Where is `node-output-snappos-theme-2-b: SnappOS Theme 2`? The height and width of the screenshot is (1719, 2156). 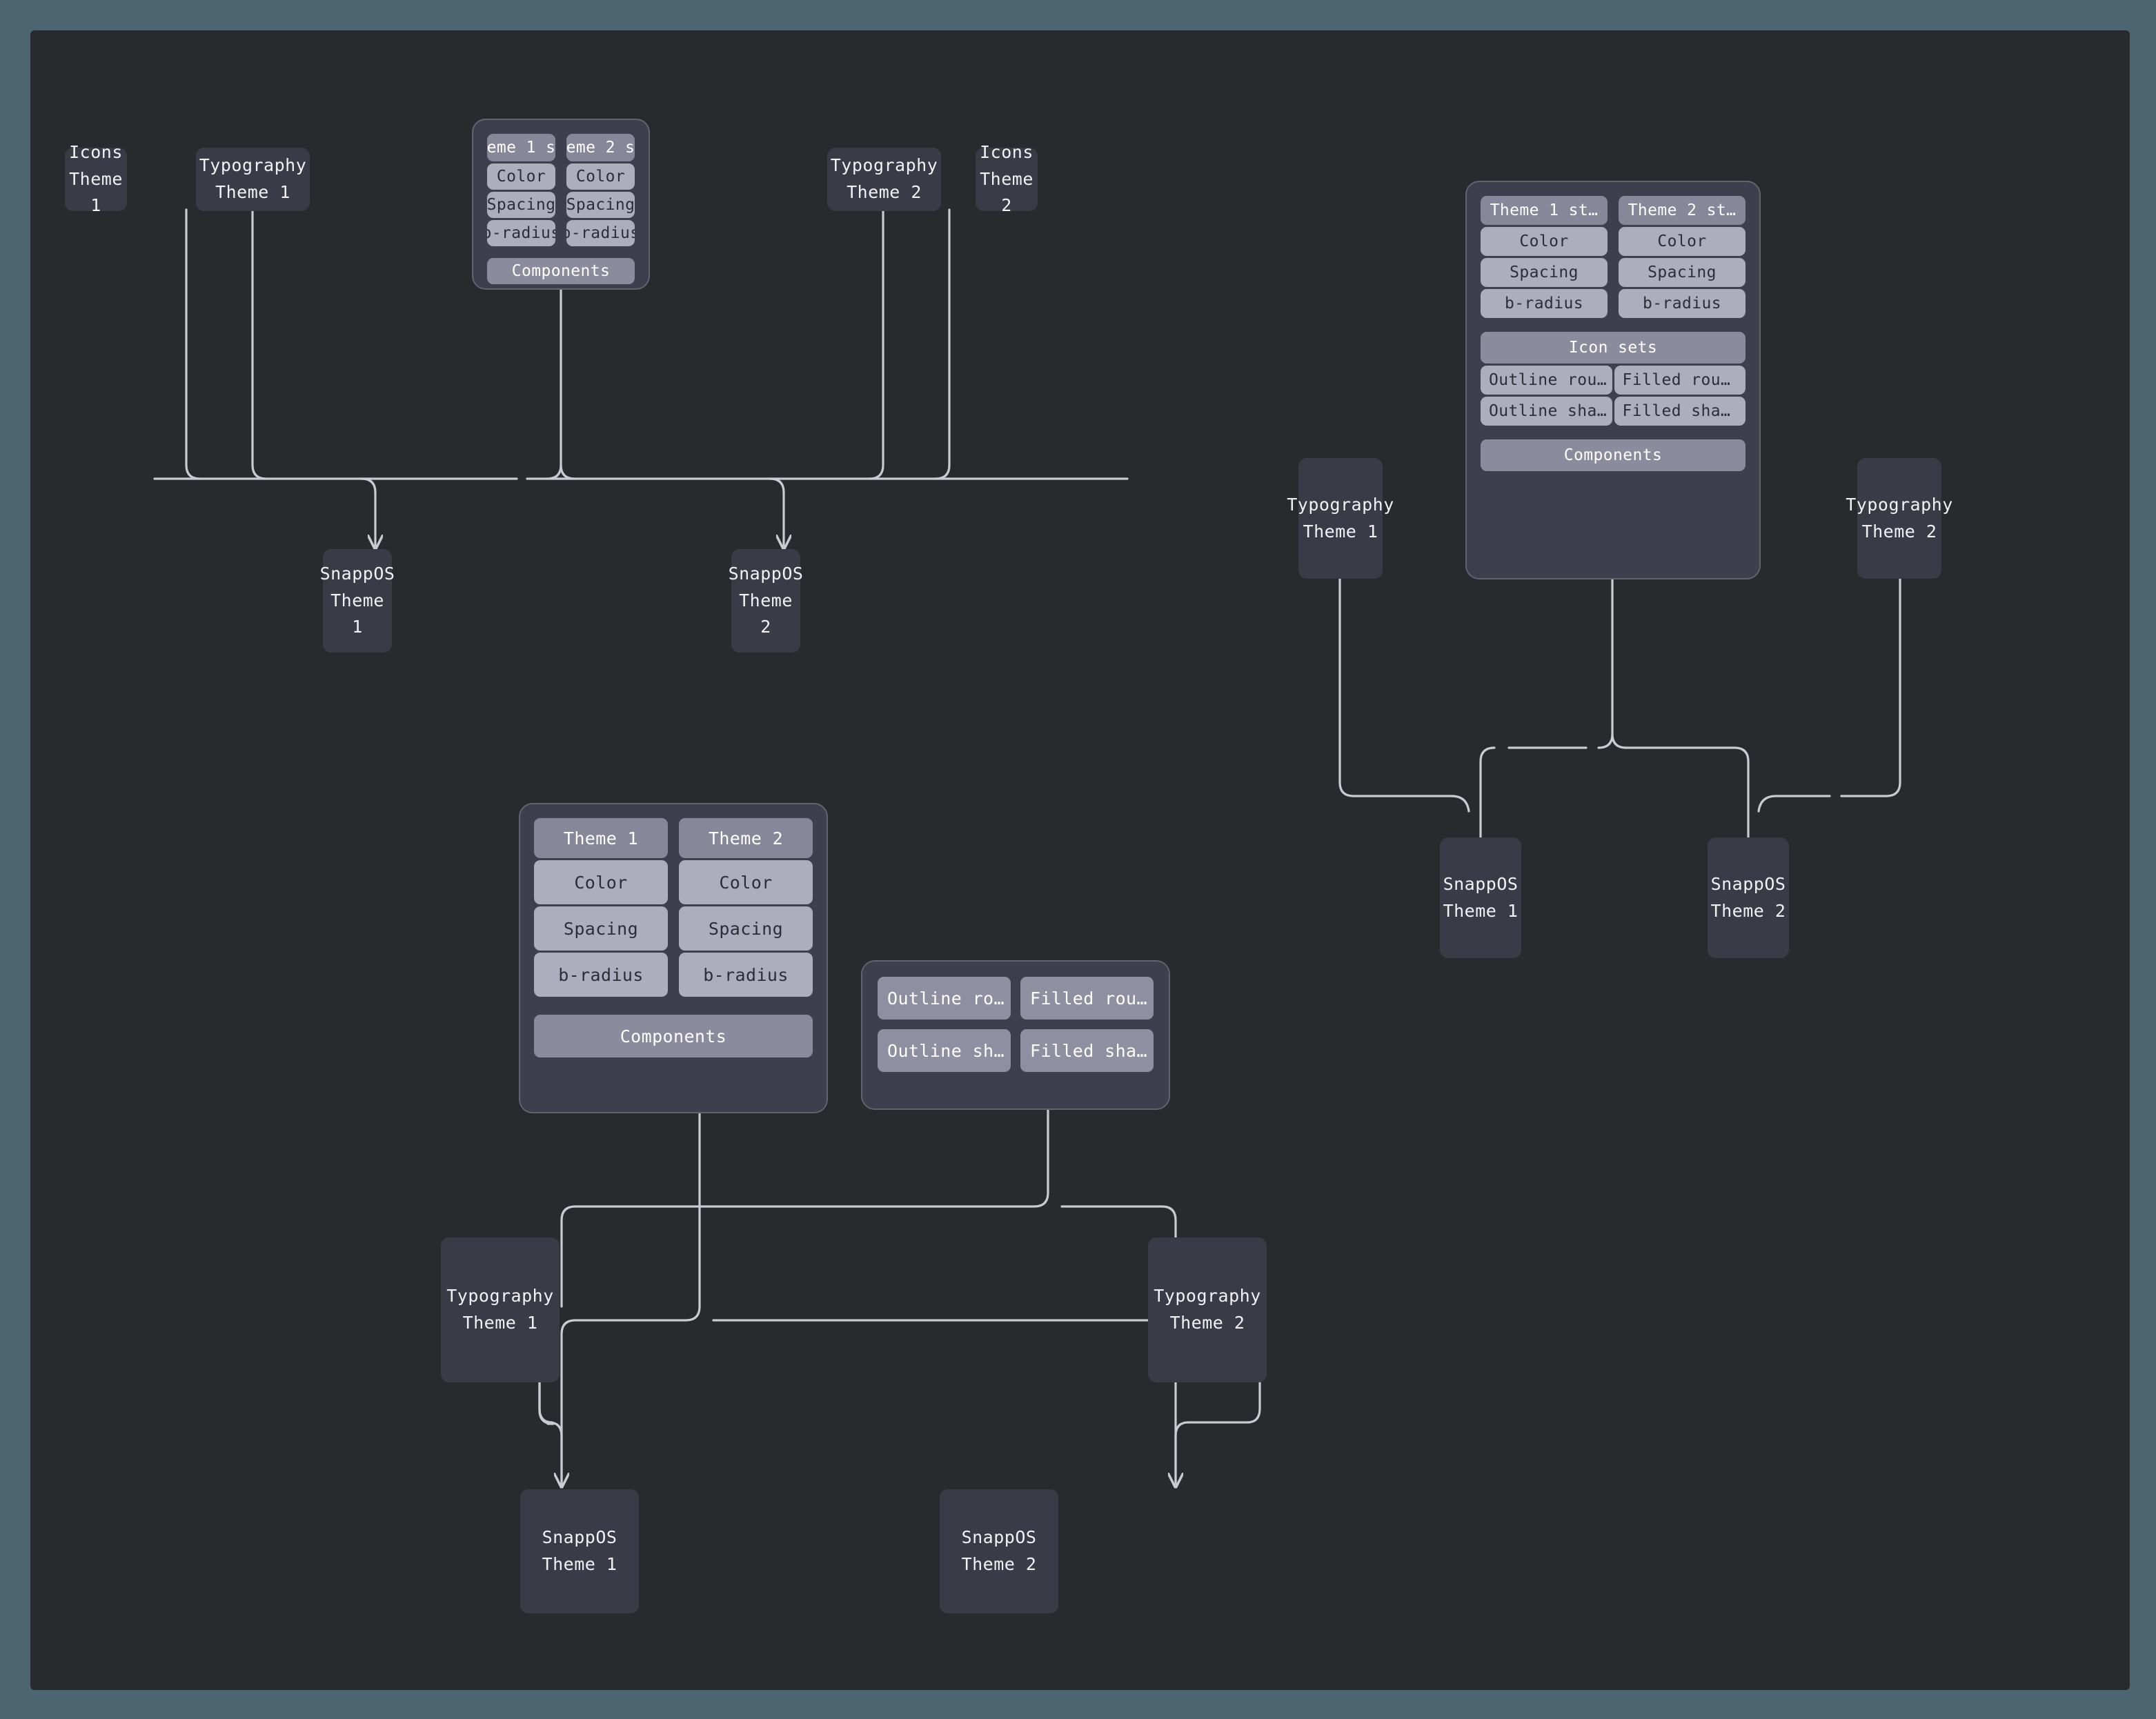
node-output-snappos-theme-2-b: SnappOS Theme 2 is located at coordinates (1748, 897).